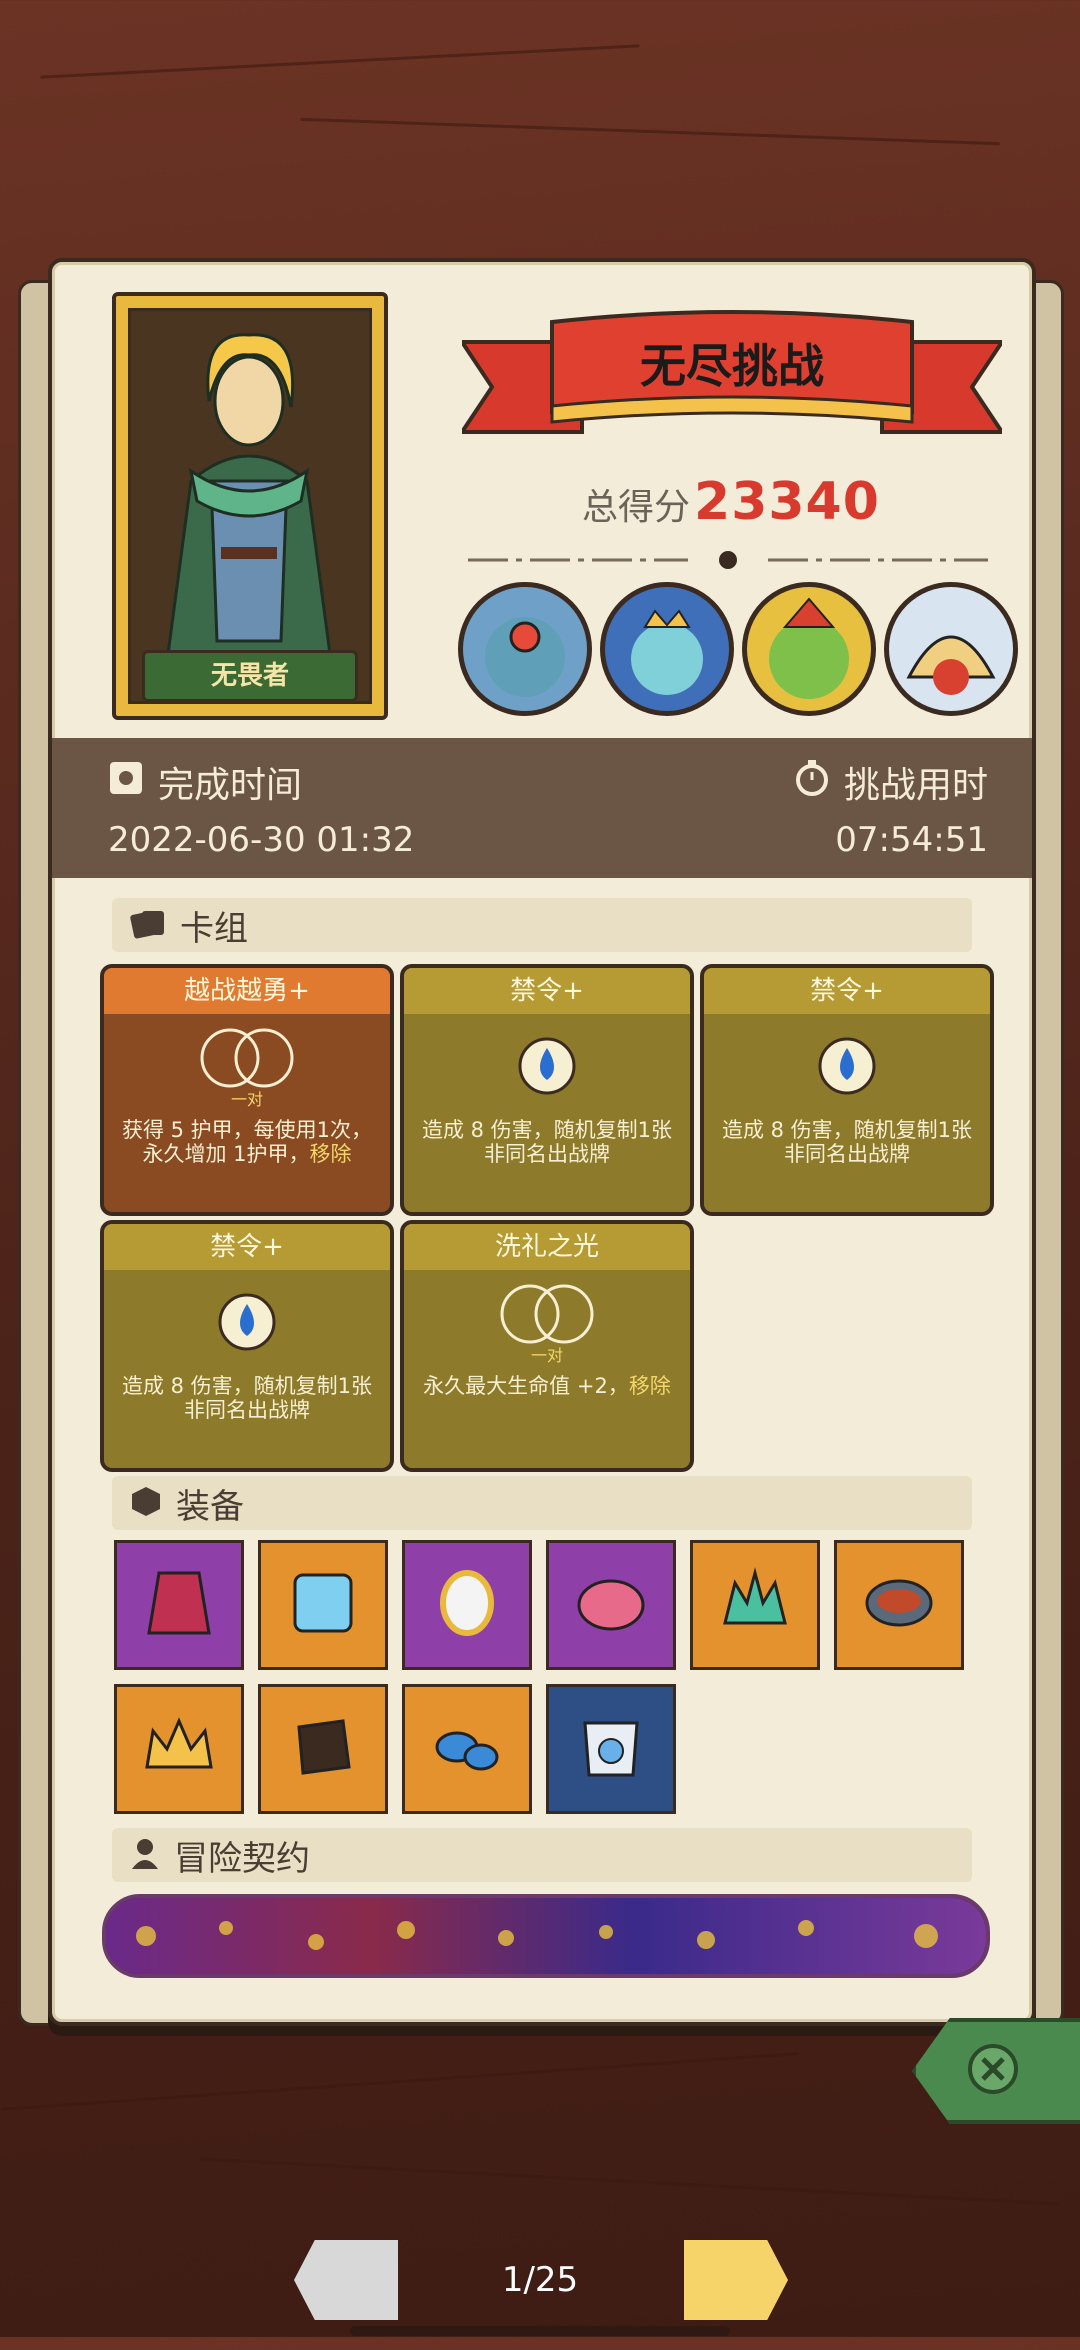  What do you see at coordinates (230, 785) in the screenshot?
I see `completion-time-label: 完成时间` at bounding box center [230, 785].